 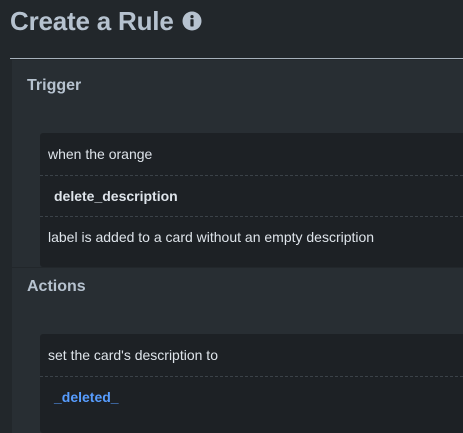 What do you see at coordinates (100, 154) in the screenshot?
I see `trigger-line-1-text: when the orange` at bounding box center [100, 154].